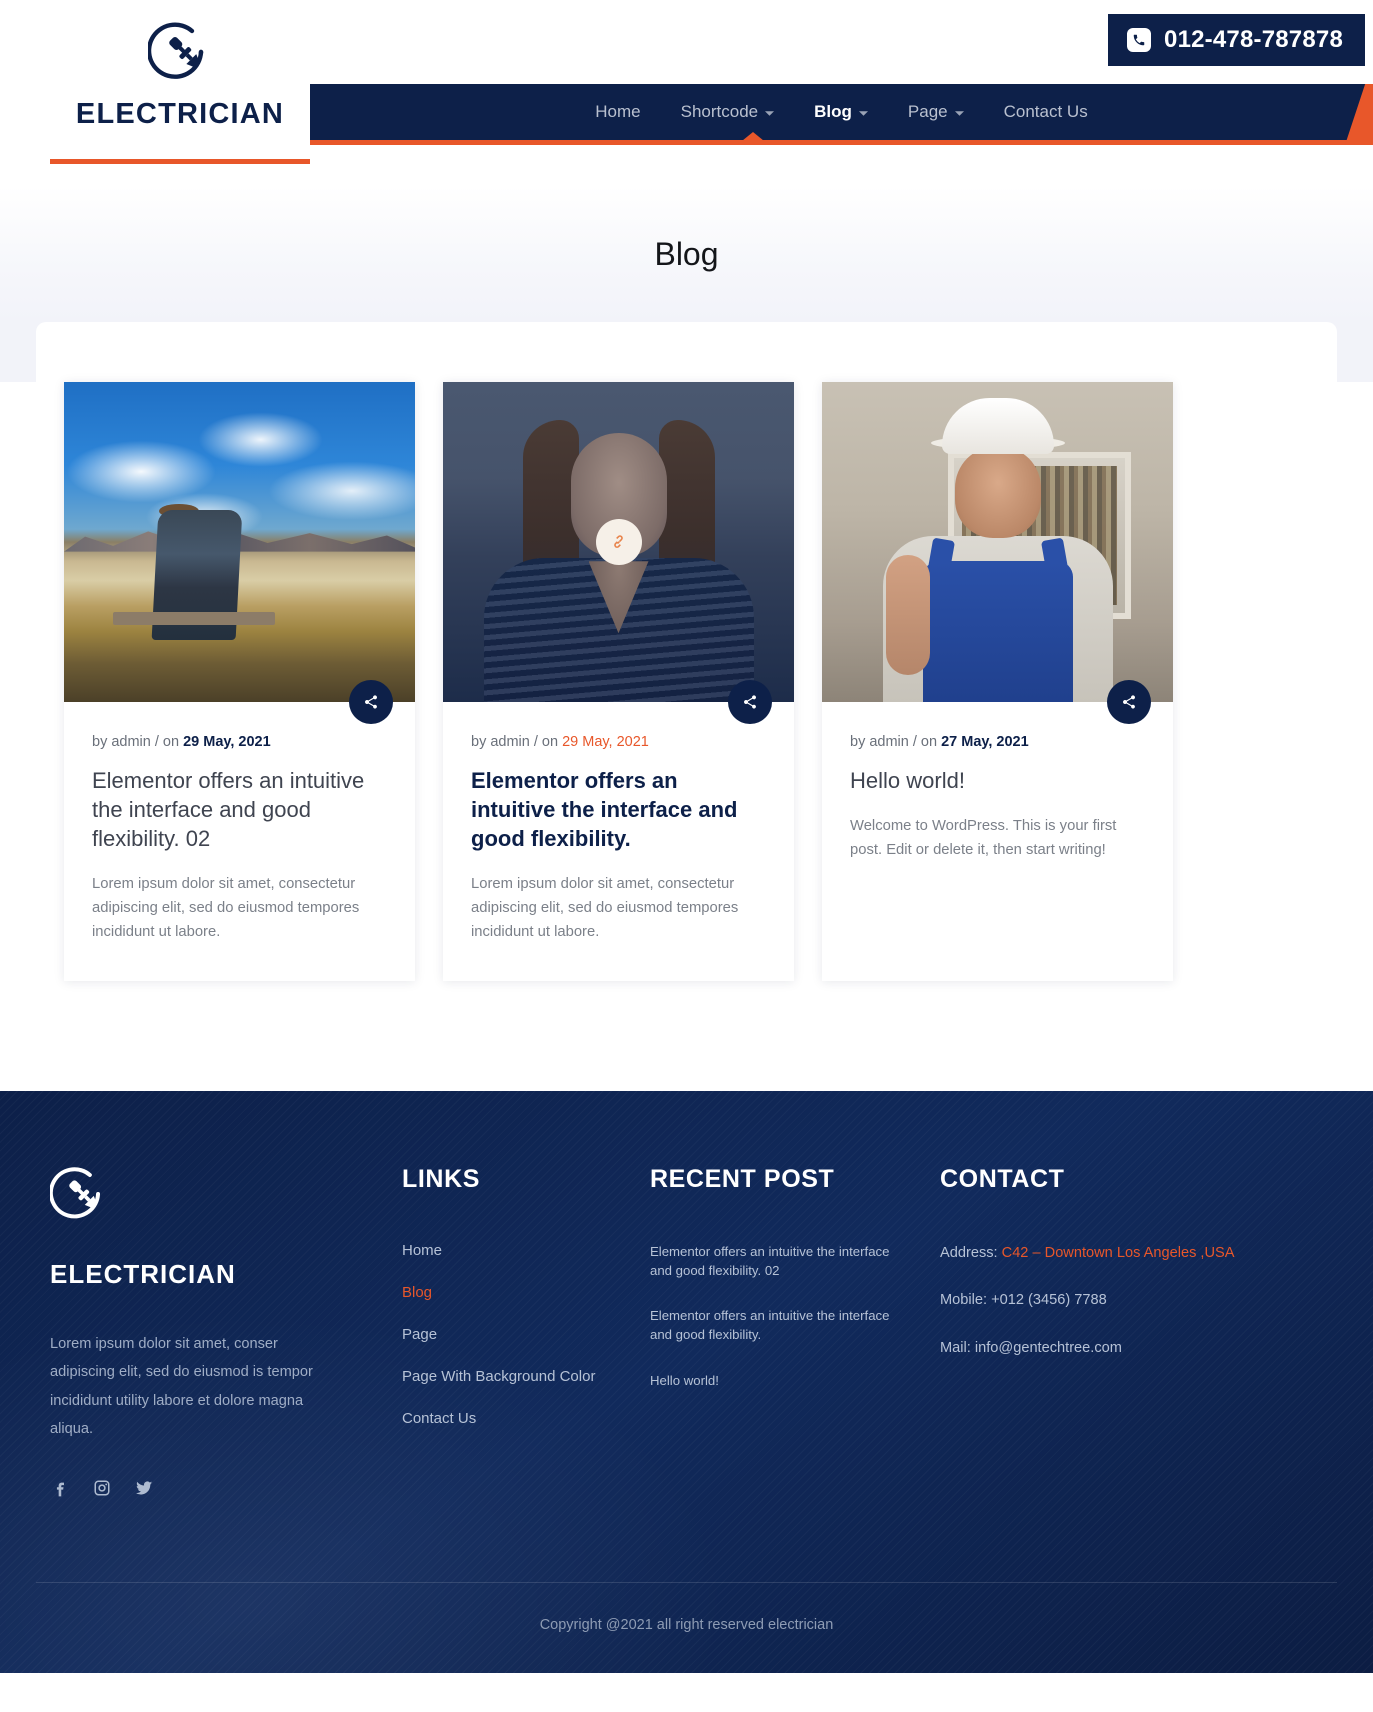 Image resolution: width=1373 pixels, height=1712 pixels. I want to click on instagram-icon, so click(102, 1488).